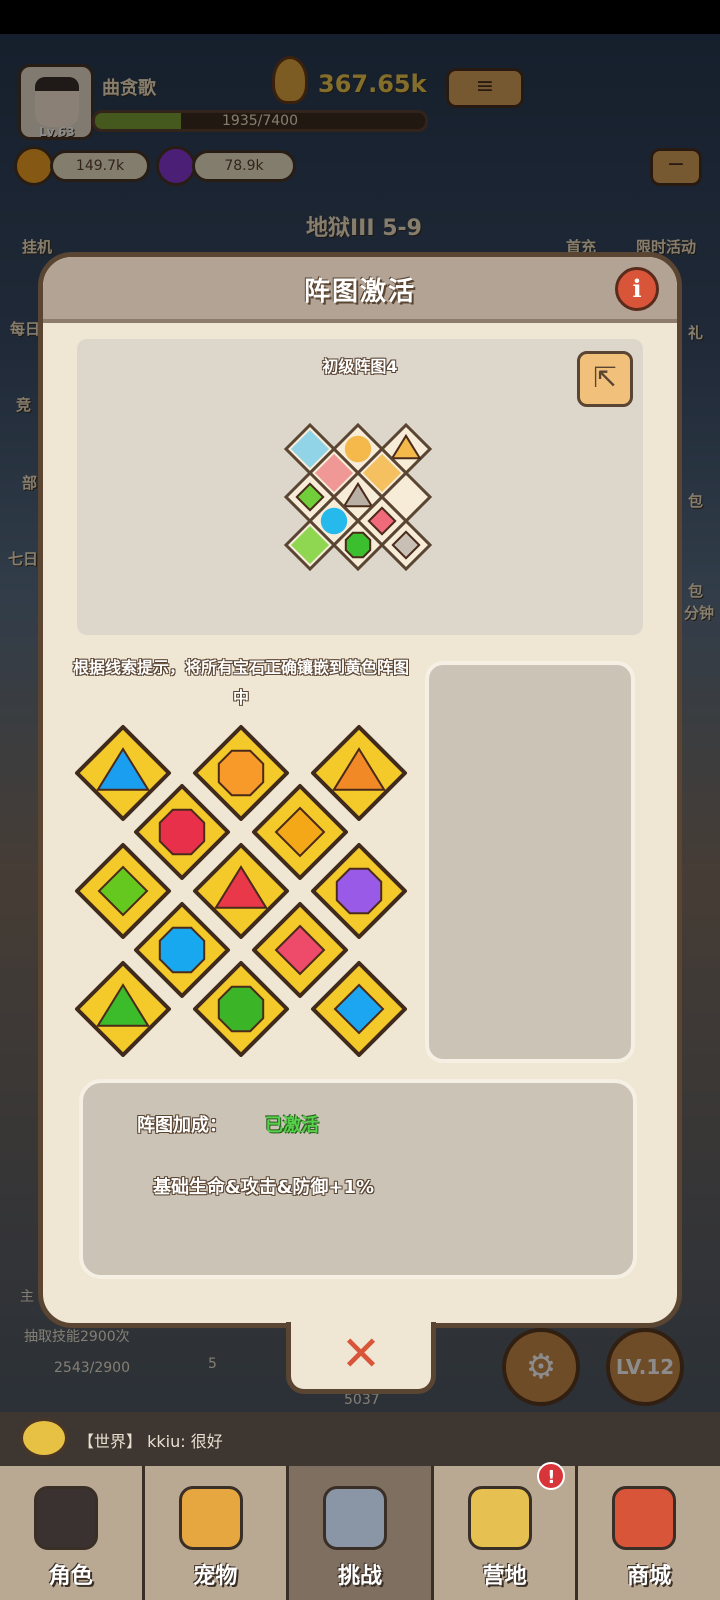  Describe the element at coordinates (70, 1576) in the screenshot. I see `nav-label: 角色` at that location.